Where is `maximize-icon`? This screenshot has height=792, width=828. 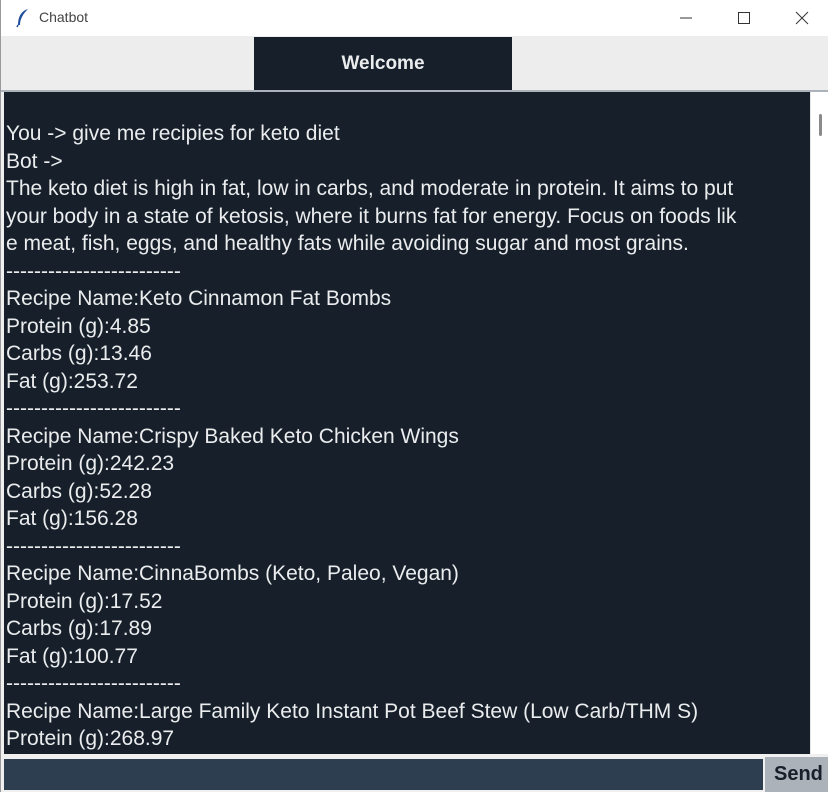 maximize-icon is located at coordinates (744, 18).